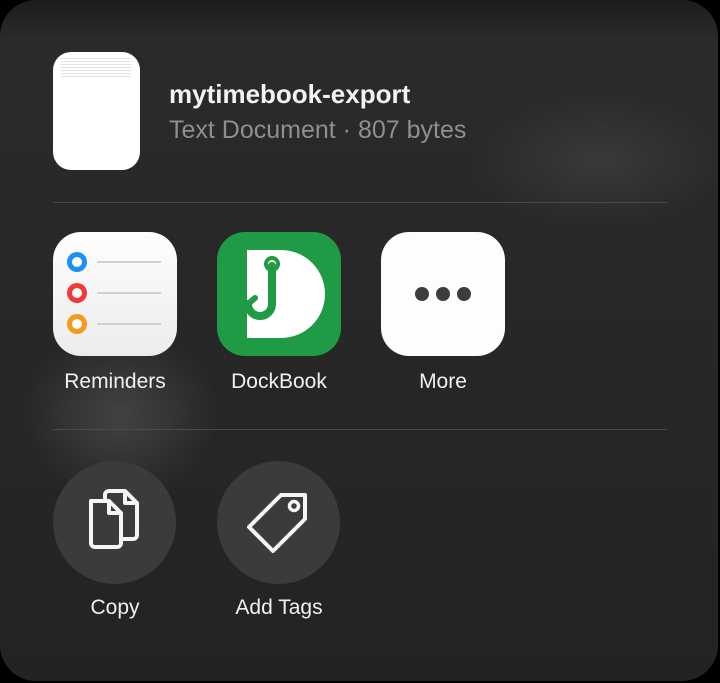  What do you see at coordinates (115, 381) in the screenshot?
I see `app-label-reminders: Reminders` at bounding box center [115, 381].